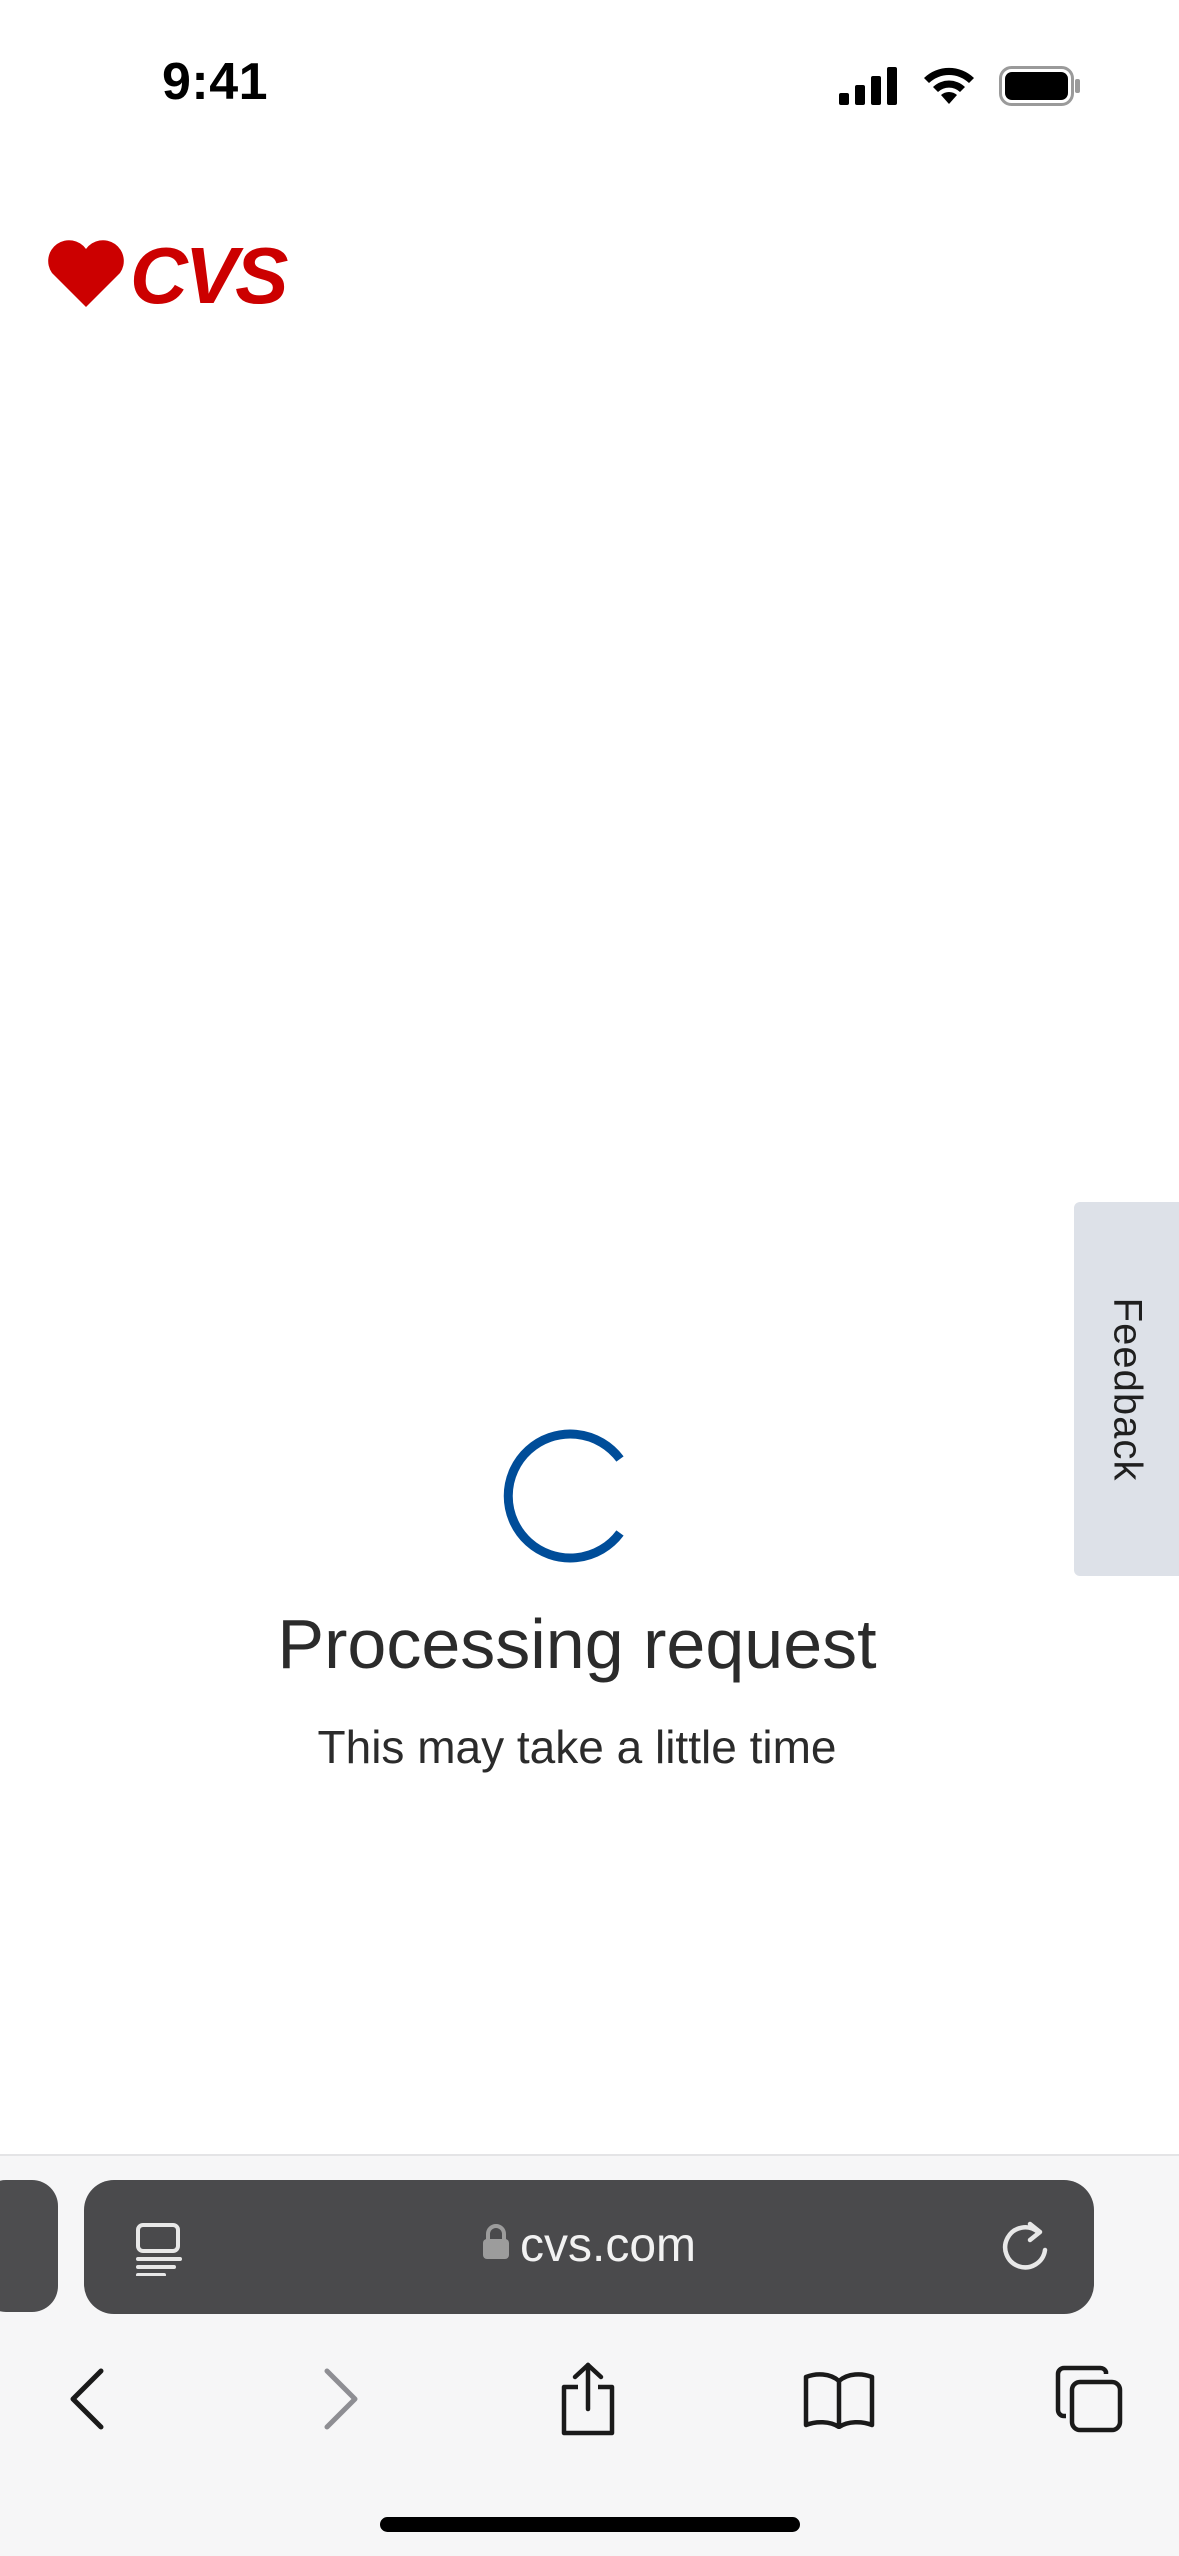 This screenshot has height=2556, width=1179. Describe the element at coordinates (589, 85) in the screenshot. I see `status-bar: 9:41` at that location.